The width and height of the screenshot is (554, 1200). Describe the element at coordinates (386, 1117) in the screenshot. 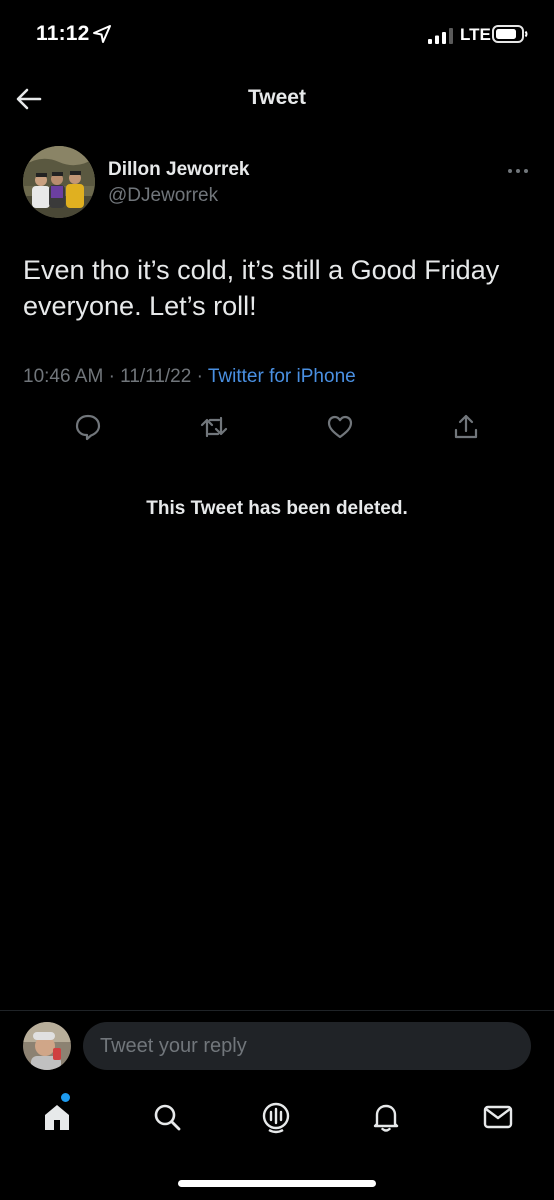

I see `notifications-icon` at that location.